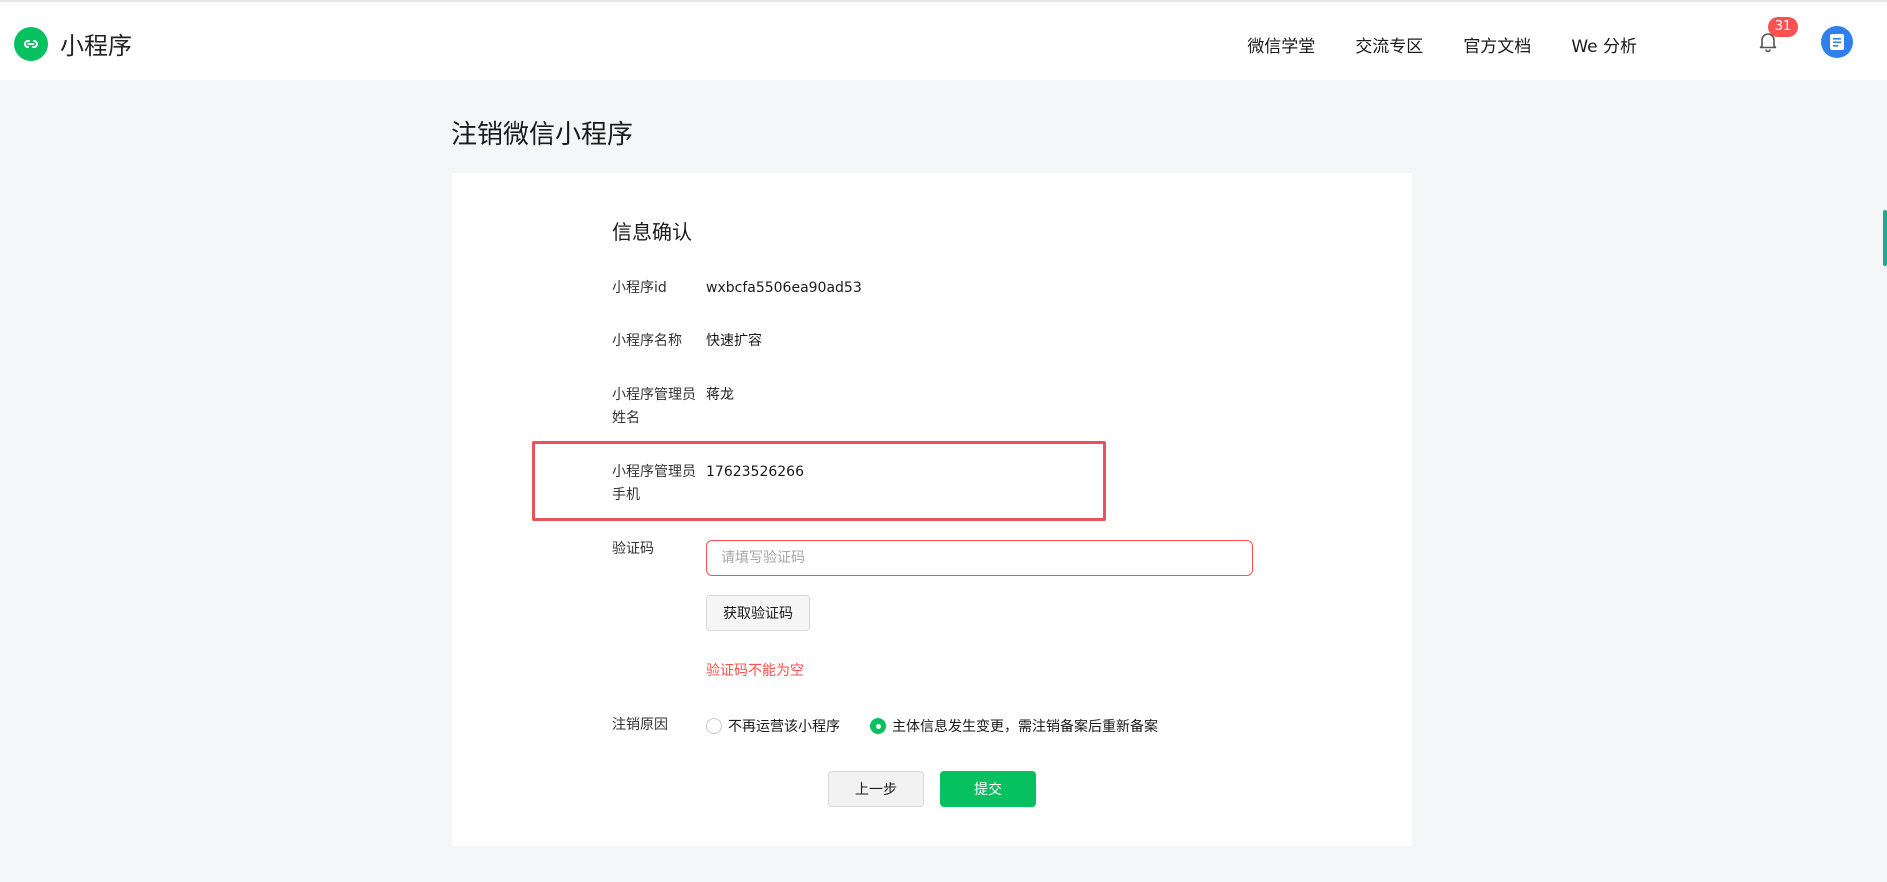 The width and height of the screenshot is (1887, 882). What do you see at coordinates (1281, 44) in the screenshot?
I see `nav-item-wechat-academy: 微信学堂` at bounding box center [1281, 44].